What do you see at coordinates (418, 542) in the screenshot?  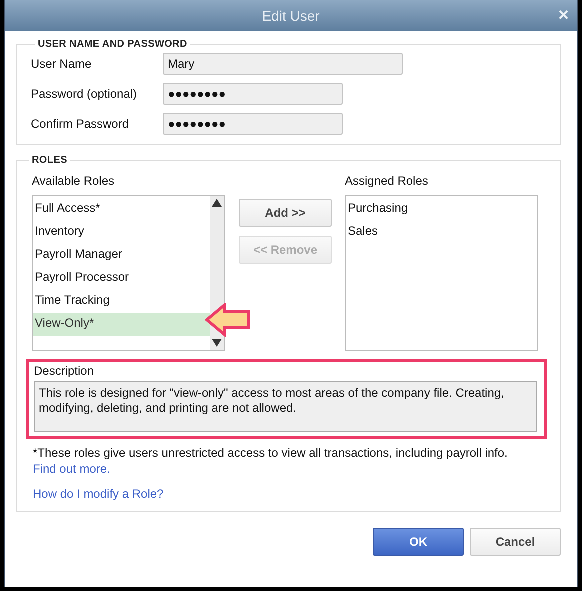 I see `ok-button: OK` at bounding box center [418, 542].